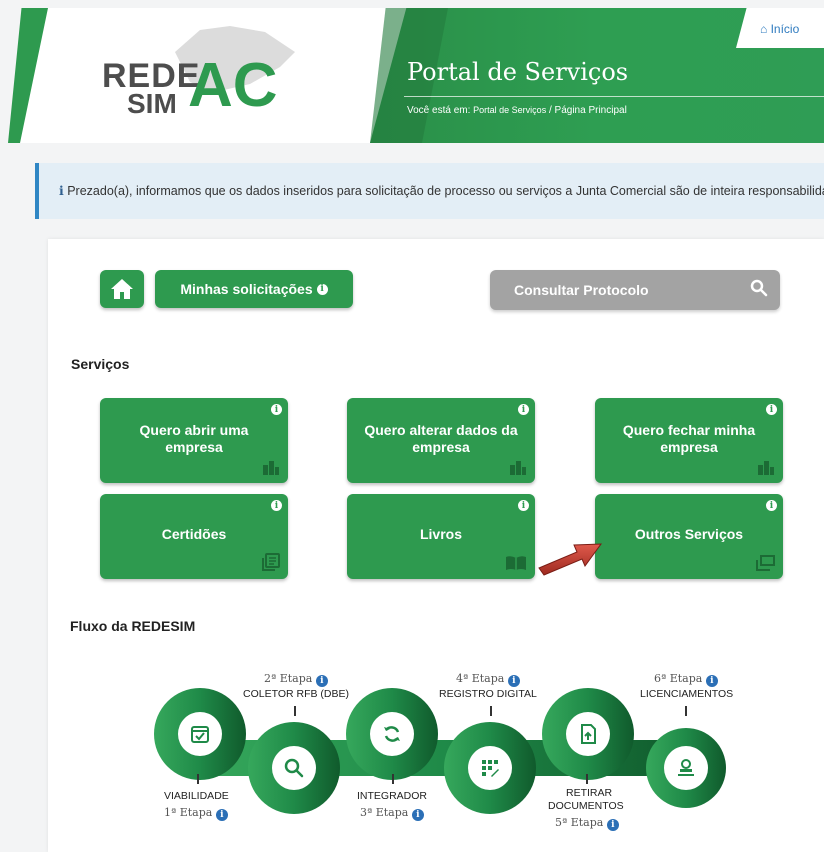  Describe the element at coordinates (686, 679) in the screenshot. I see `step-etapa: 6ª Etapa i` at that location.